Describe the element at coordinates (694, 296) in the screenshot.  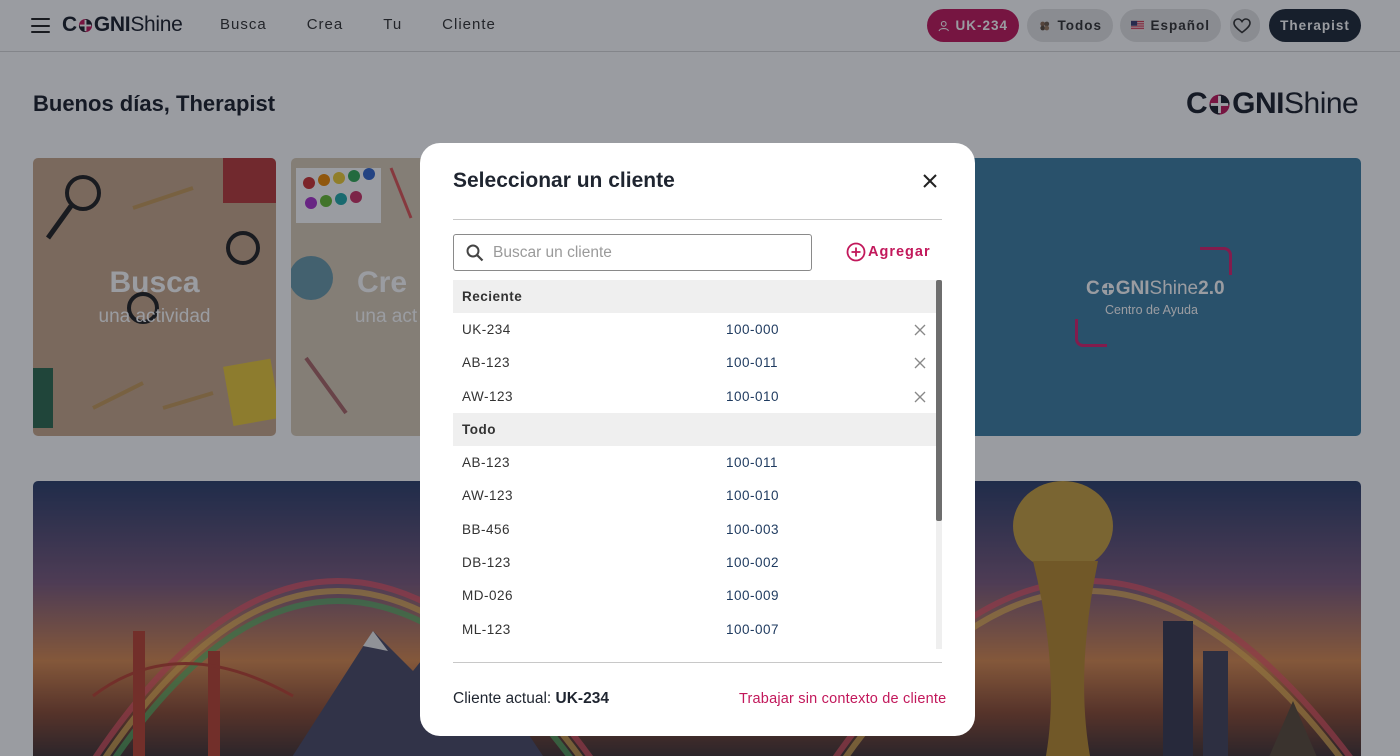
I see `section-header-recent: Reciente` at that location.